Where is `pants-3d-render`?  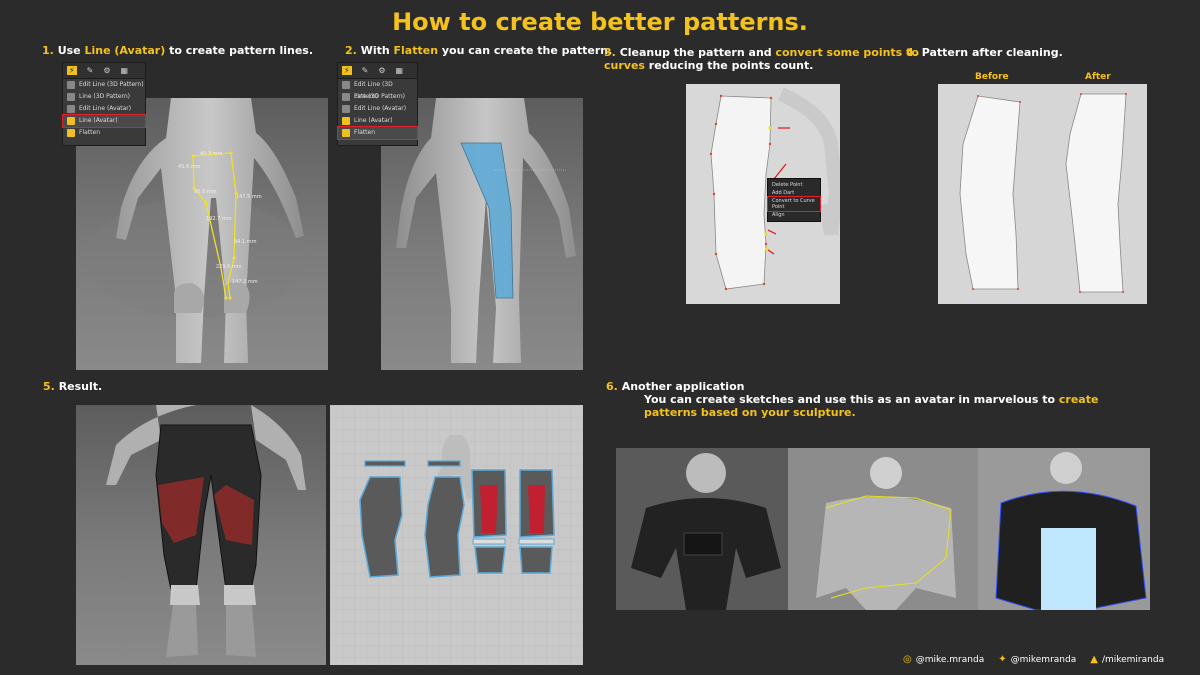
pants-3d-render is located at coordinates (206, 531).